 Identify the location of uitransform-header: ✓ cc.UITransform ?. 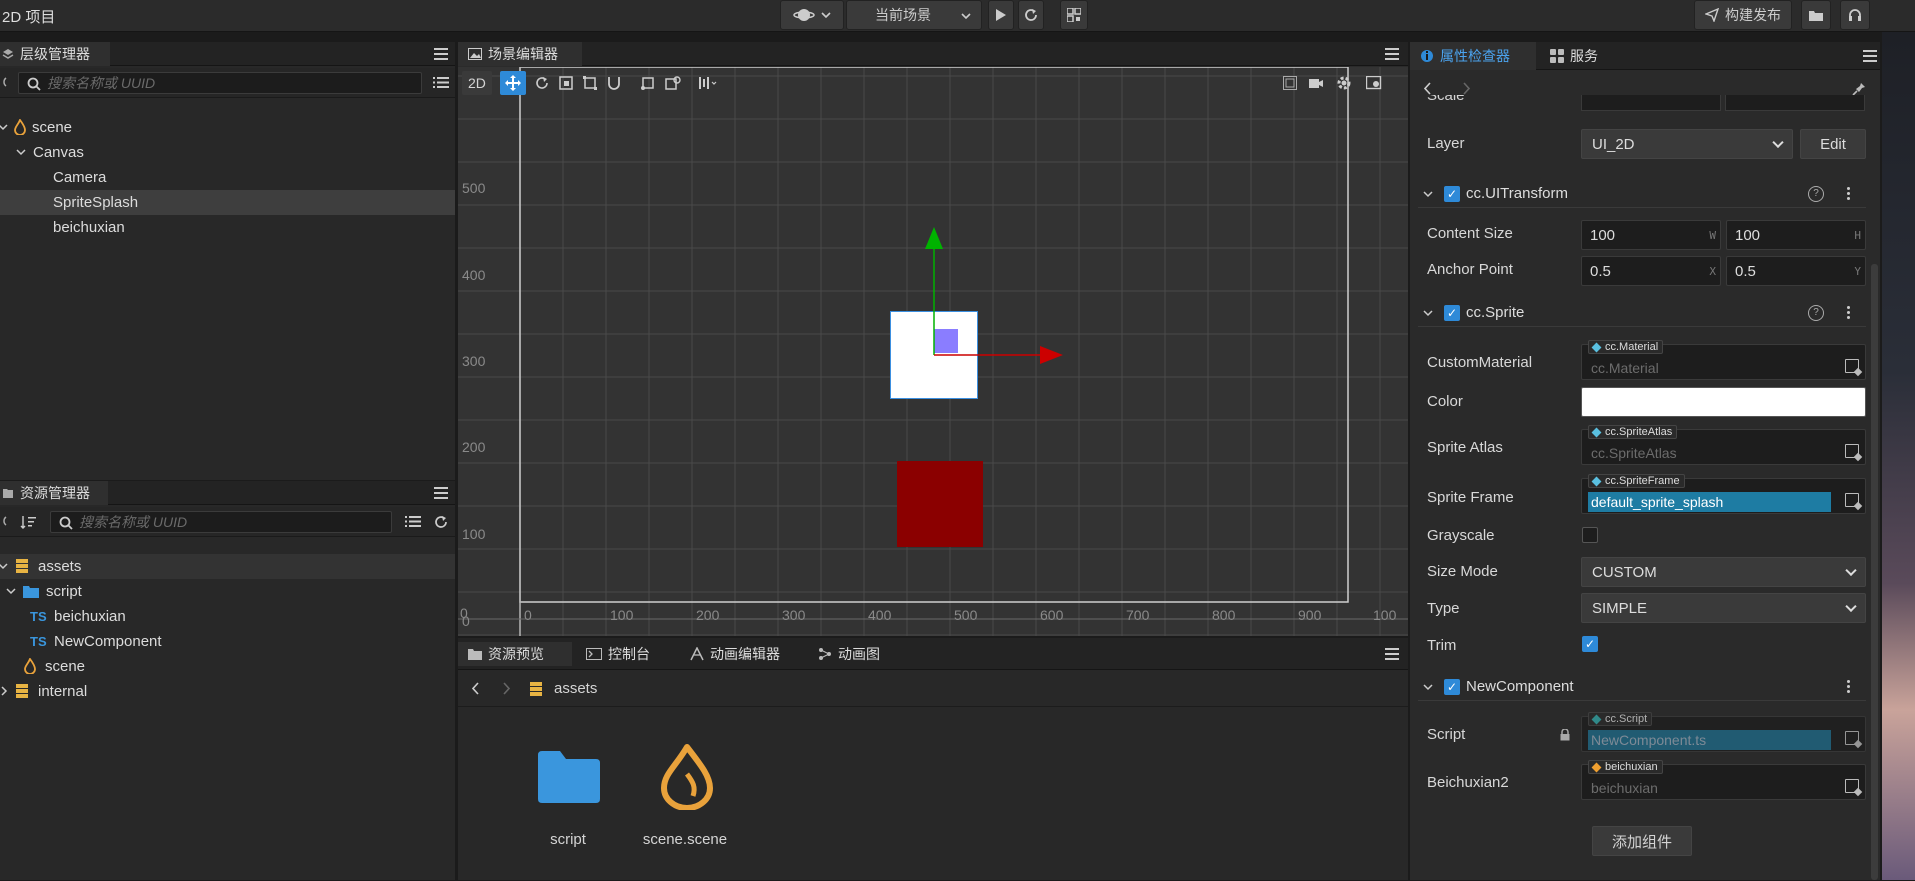
(1642, 194).